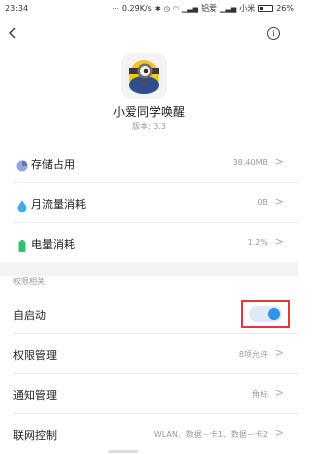 The height and width of the screenshot is (454, 320). What do you see at coordinates (149, 243) in the screenshot?
I see `battery-usage-row: 电量消耗 1.2% >` at bounding box center [149, 243].